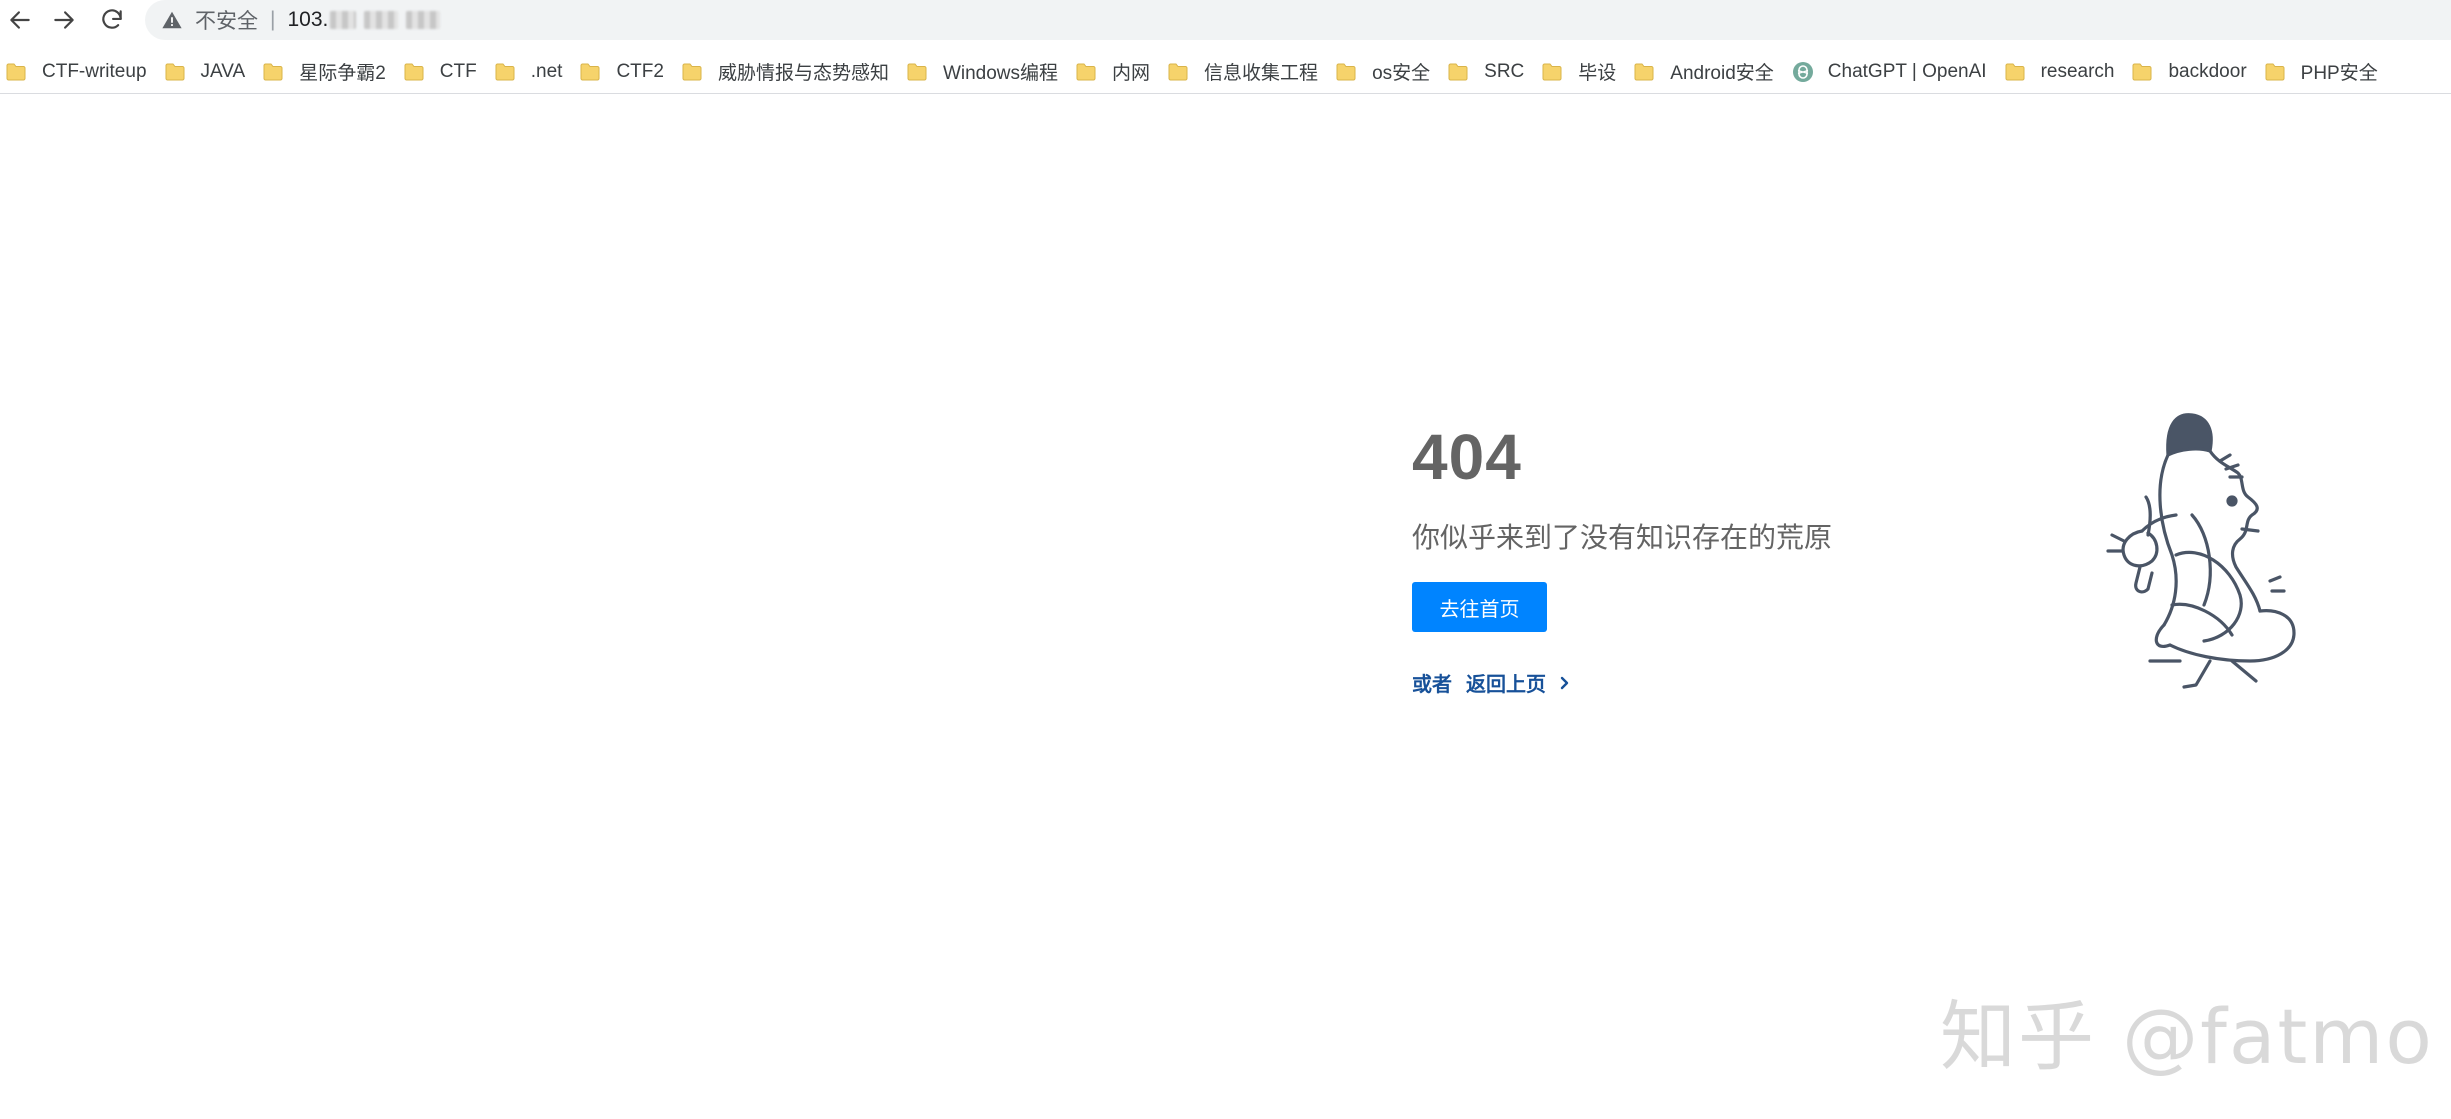 This screenshot has height=1119, width=2451. Describe the element at coordinates (2339, 73) in the screenshot. I see `bookmark-label: PHP安全` at that location.